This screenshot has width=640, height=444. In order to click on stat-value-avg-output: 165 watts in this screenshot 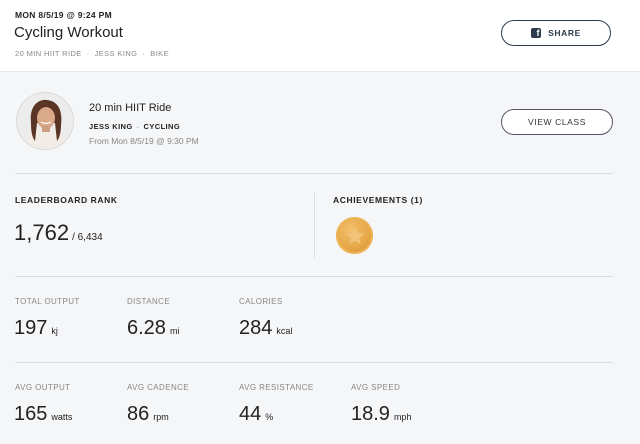, I will do `click(43, 414)`.